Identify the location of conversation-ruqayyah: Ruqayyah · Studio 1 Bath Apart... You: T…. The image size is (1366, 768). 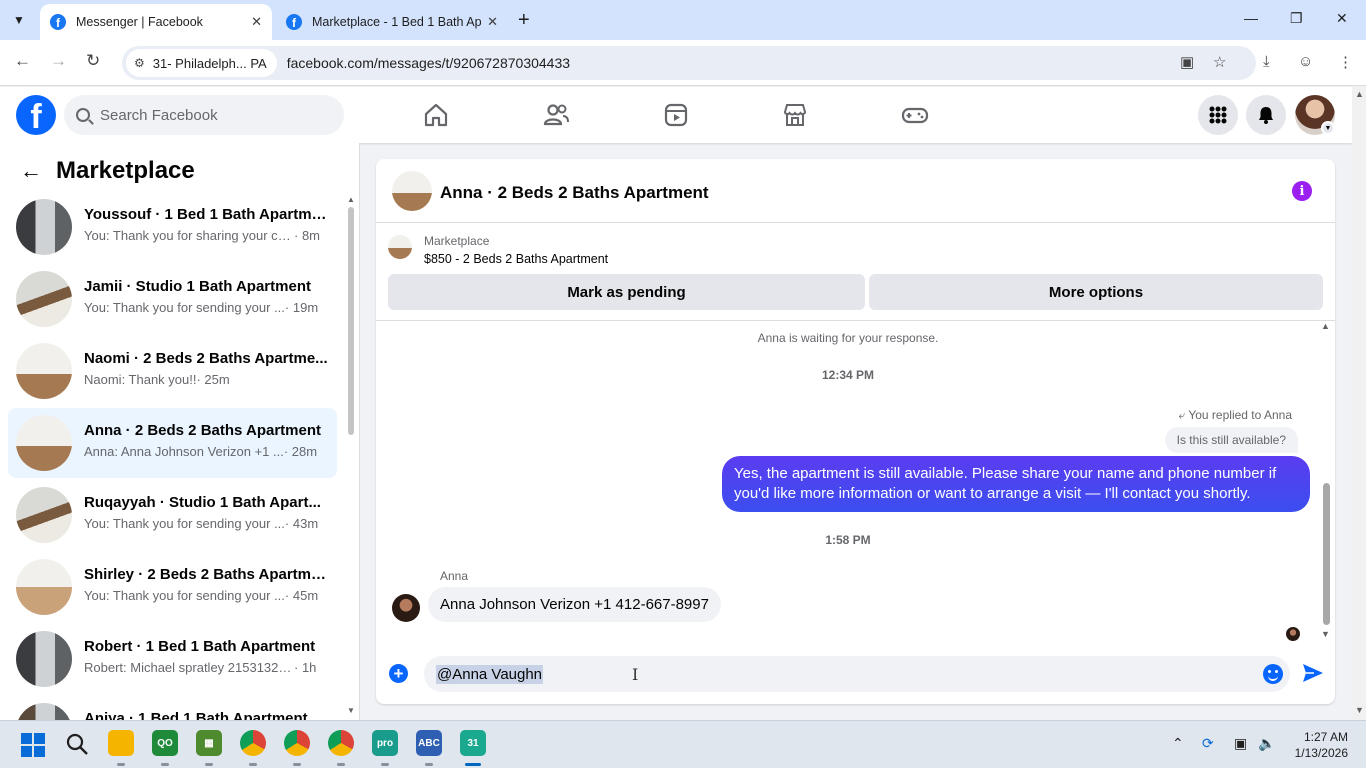
(172, 515).